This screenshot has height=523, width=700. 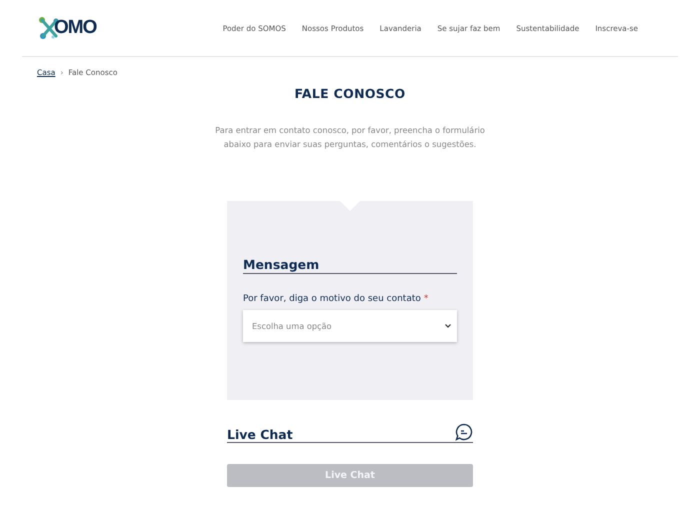 What do you see at coordinates (260, 434) in the screenshot?
I see `section-heading: Live Chat` at bounding box center [260, 434].